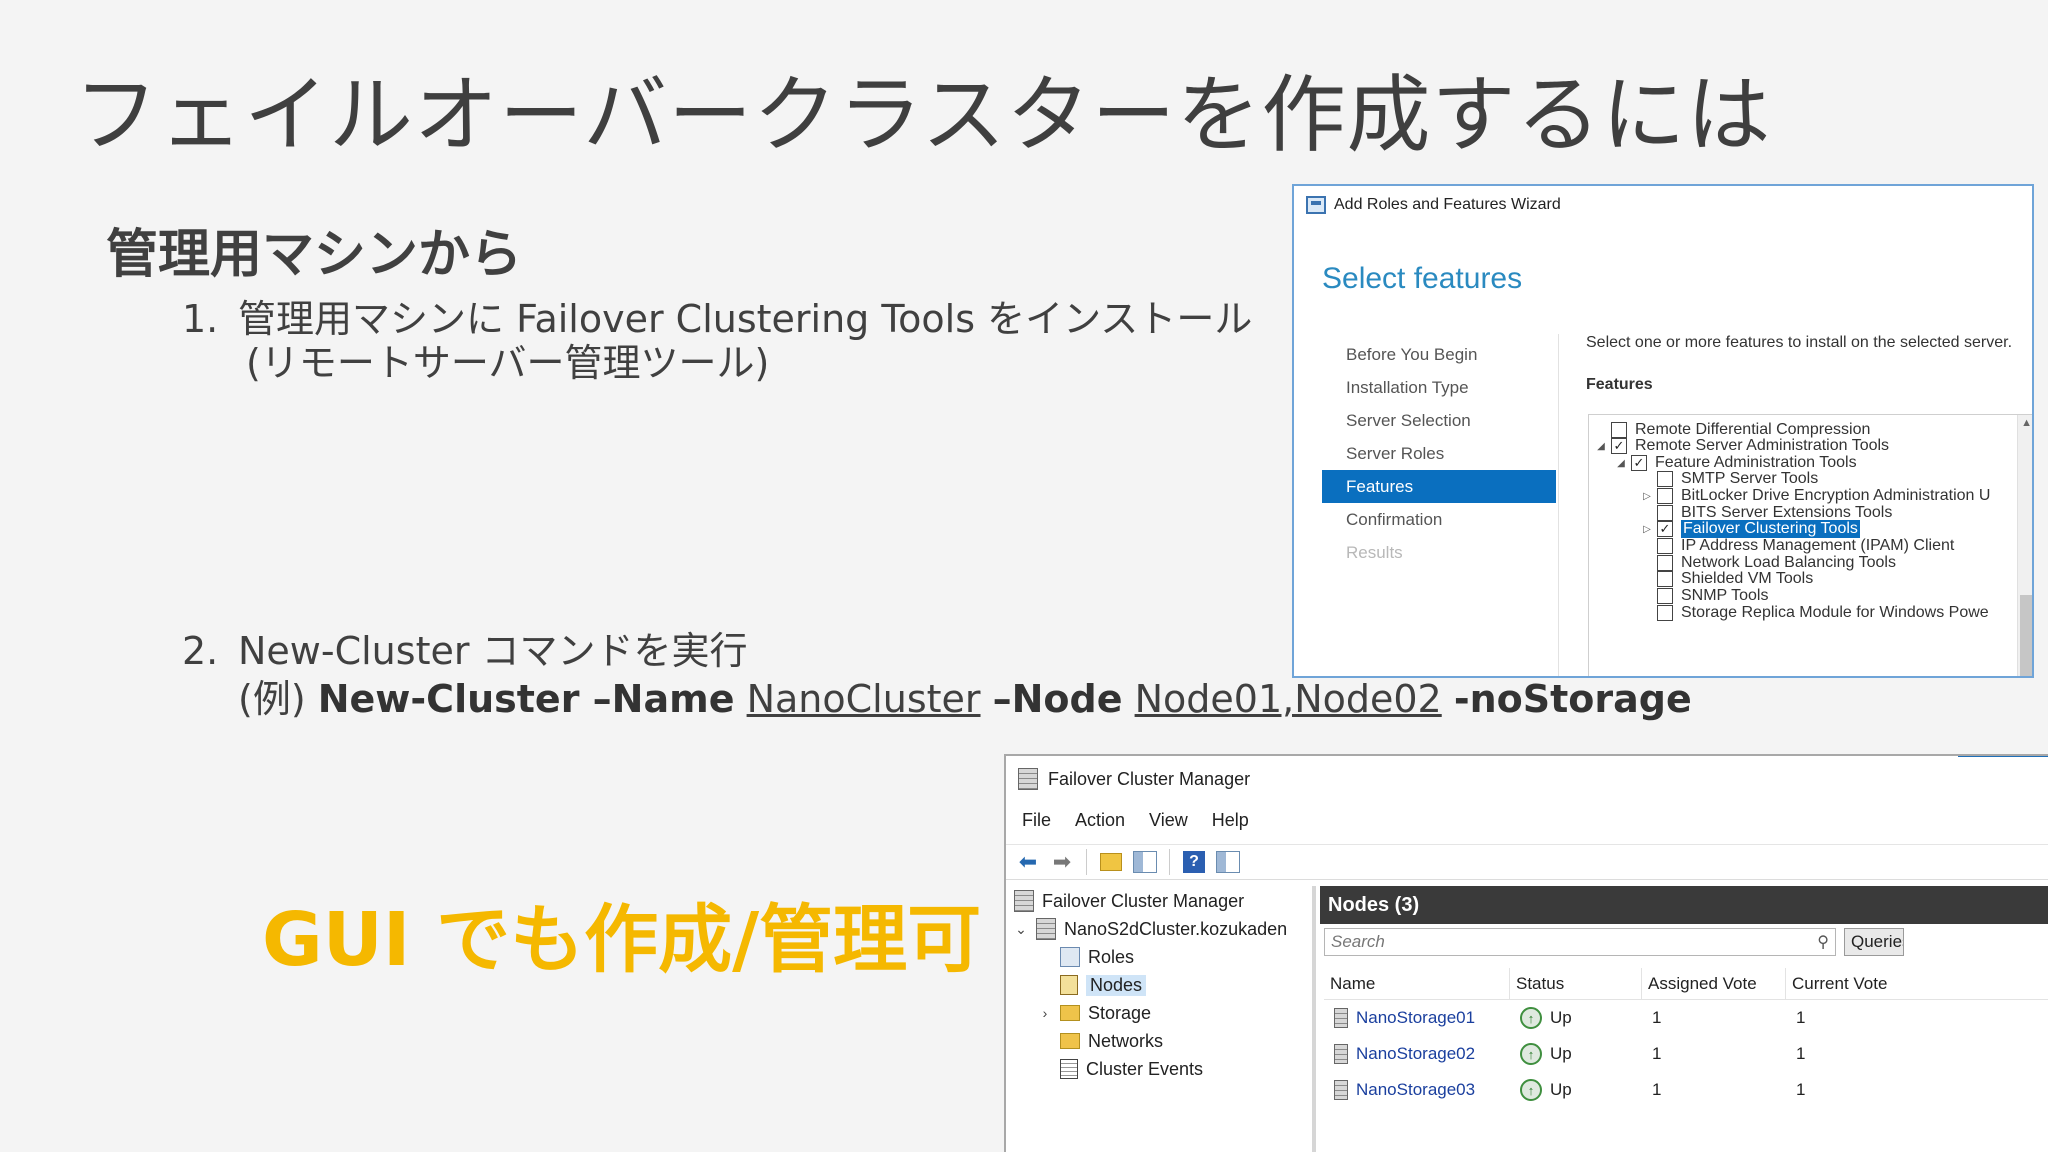  I want to click on menu-help: Help, so click(1230, 820).